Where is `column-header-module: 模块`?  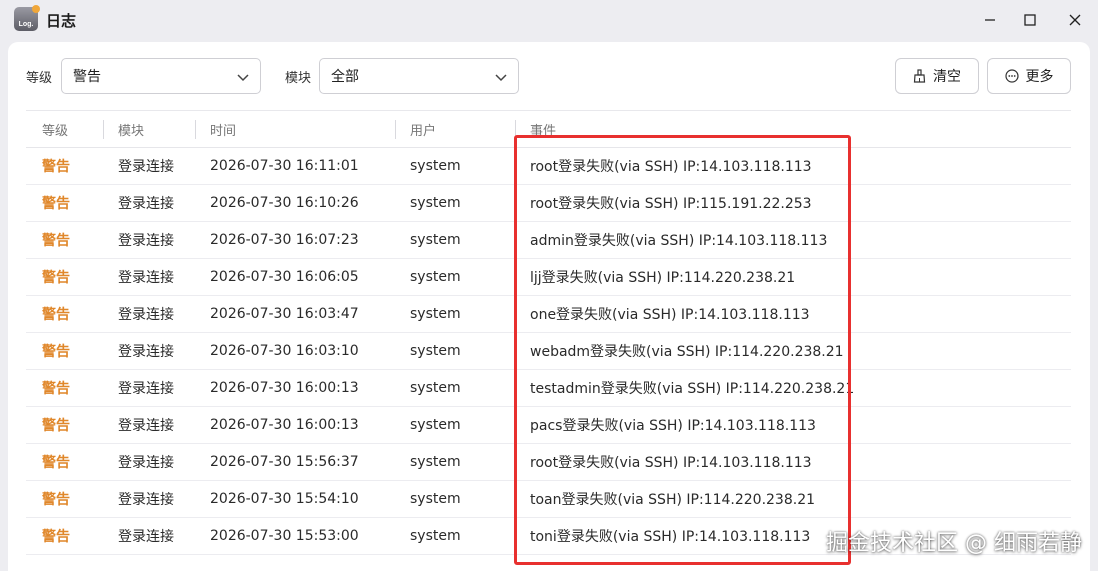
column-header-module: 模块 is located at coordinates (131, 129).